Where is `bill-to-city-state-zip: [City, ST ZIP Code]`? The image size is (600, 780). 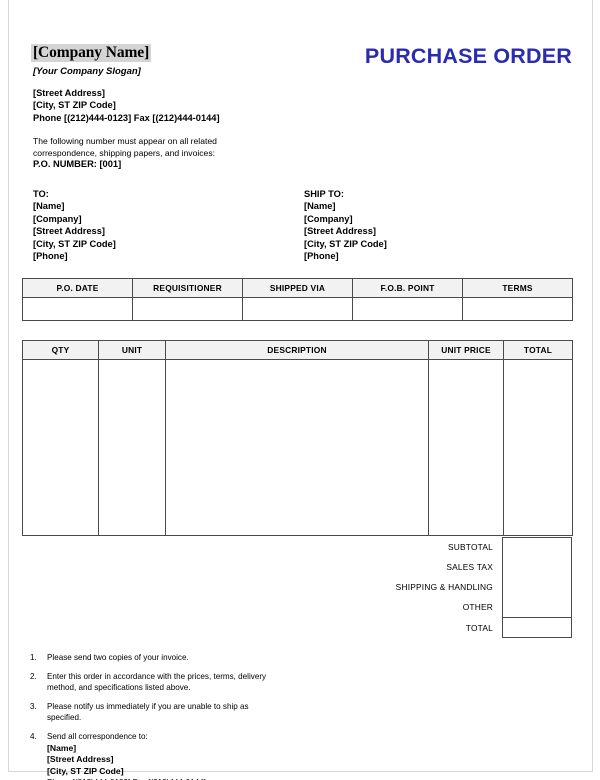
bill-to-city-state-zip: [City, ST ZIP Code] is located at coordinates (74, 243).